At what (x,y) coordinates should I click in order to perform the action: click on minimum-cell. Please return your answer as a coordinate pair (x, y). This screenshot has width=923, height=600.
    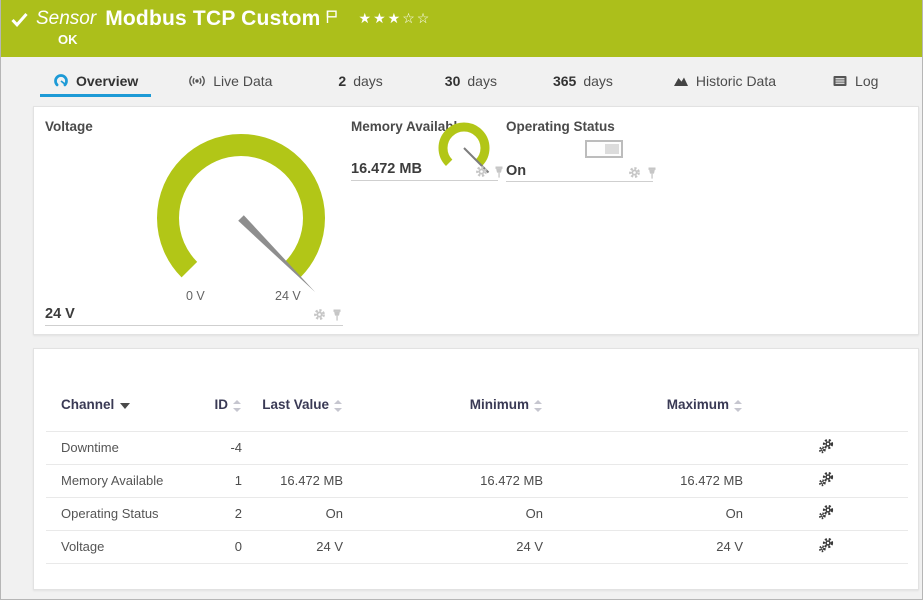
    Looking at the image, I should click on (443, 447).